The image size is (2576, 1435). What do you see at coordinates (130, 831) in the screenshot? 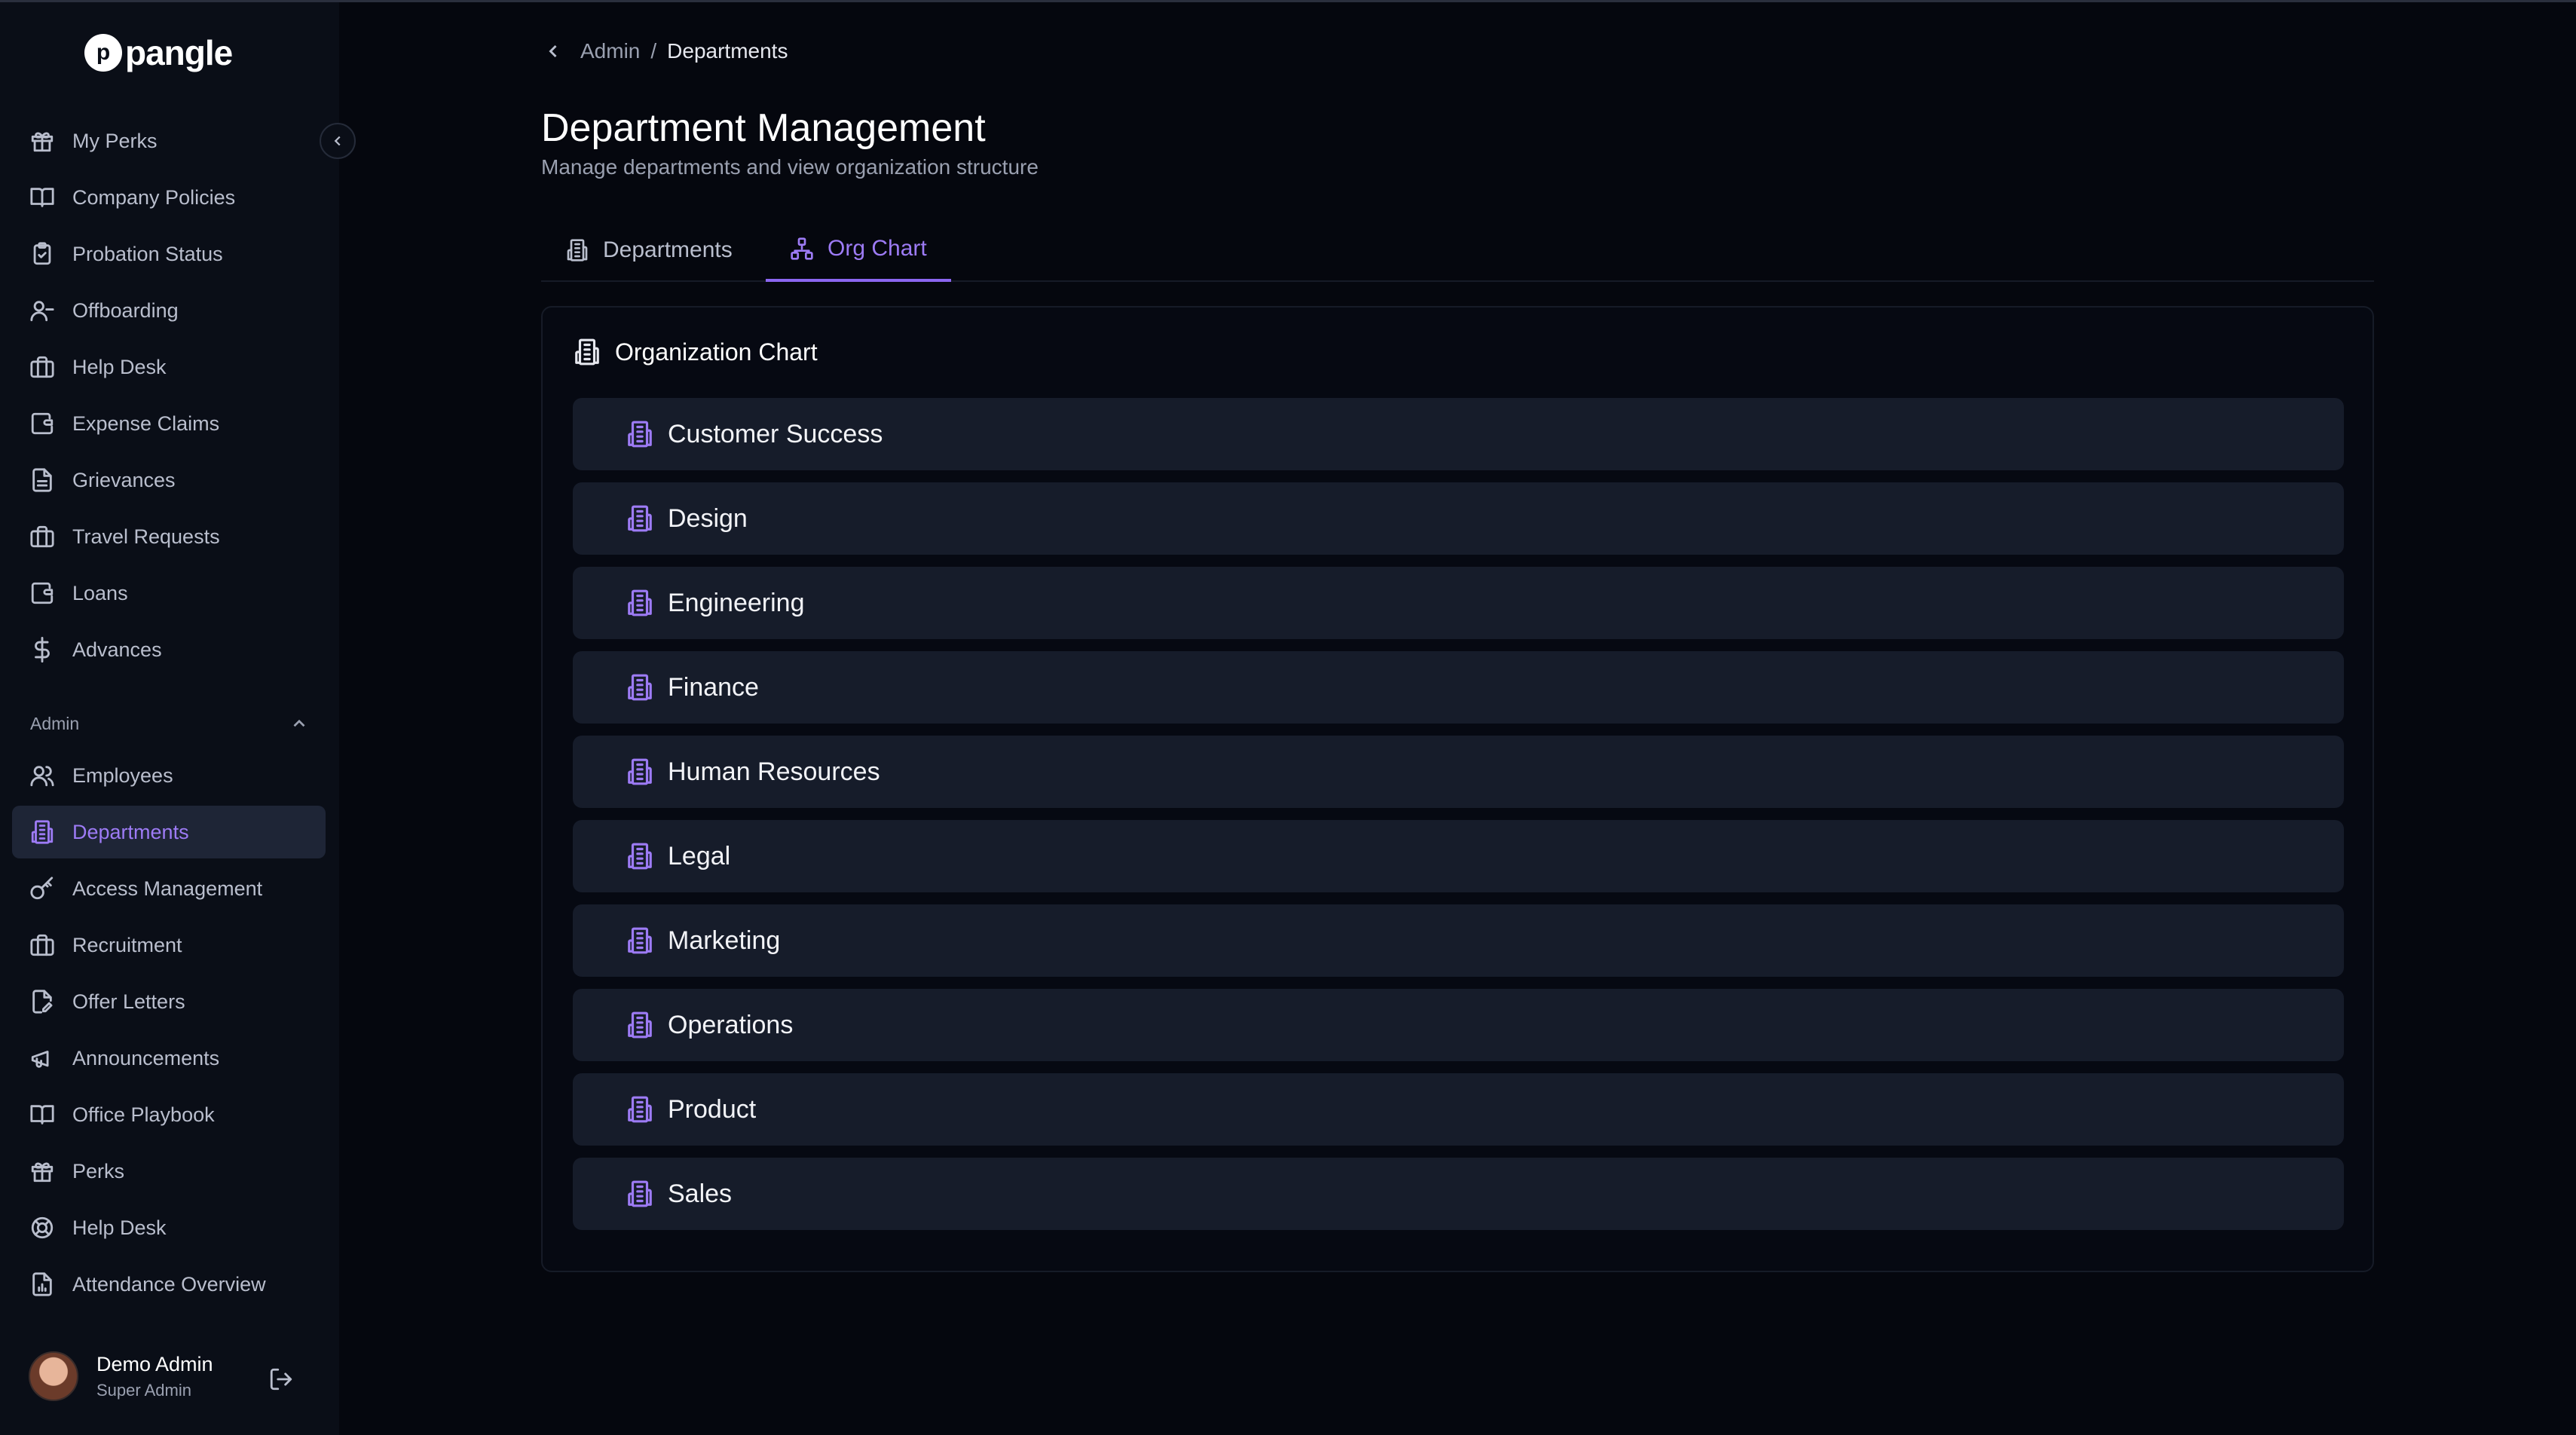
I see `sidebar-item-label: Departments` at bounding box center [130, 831].